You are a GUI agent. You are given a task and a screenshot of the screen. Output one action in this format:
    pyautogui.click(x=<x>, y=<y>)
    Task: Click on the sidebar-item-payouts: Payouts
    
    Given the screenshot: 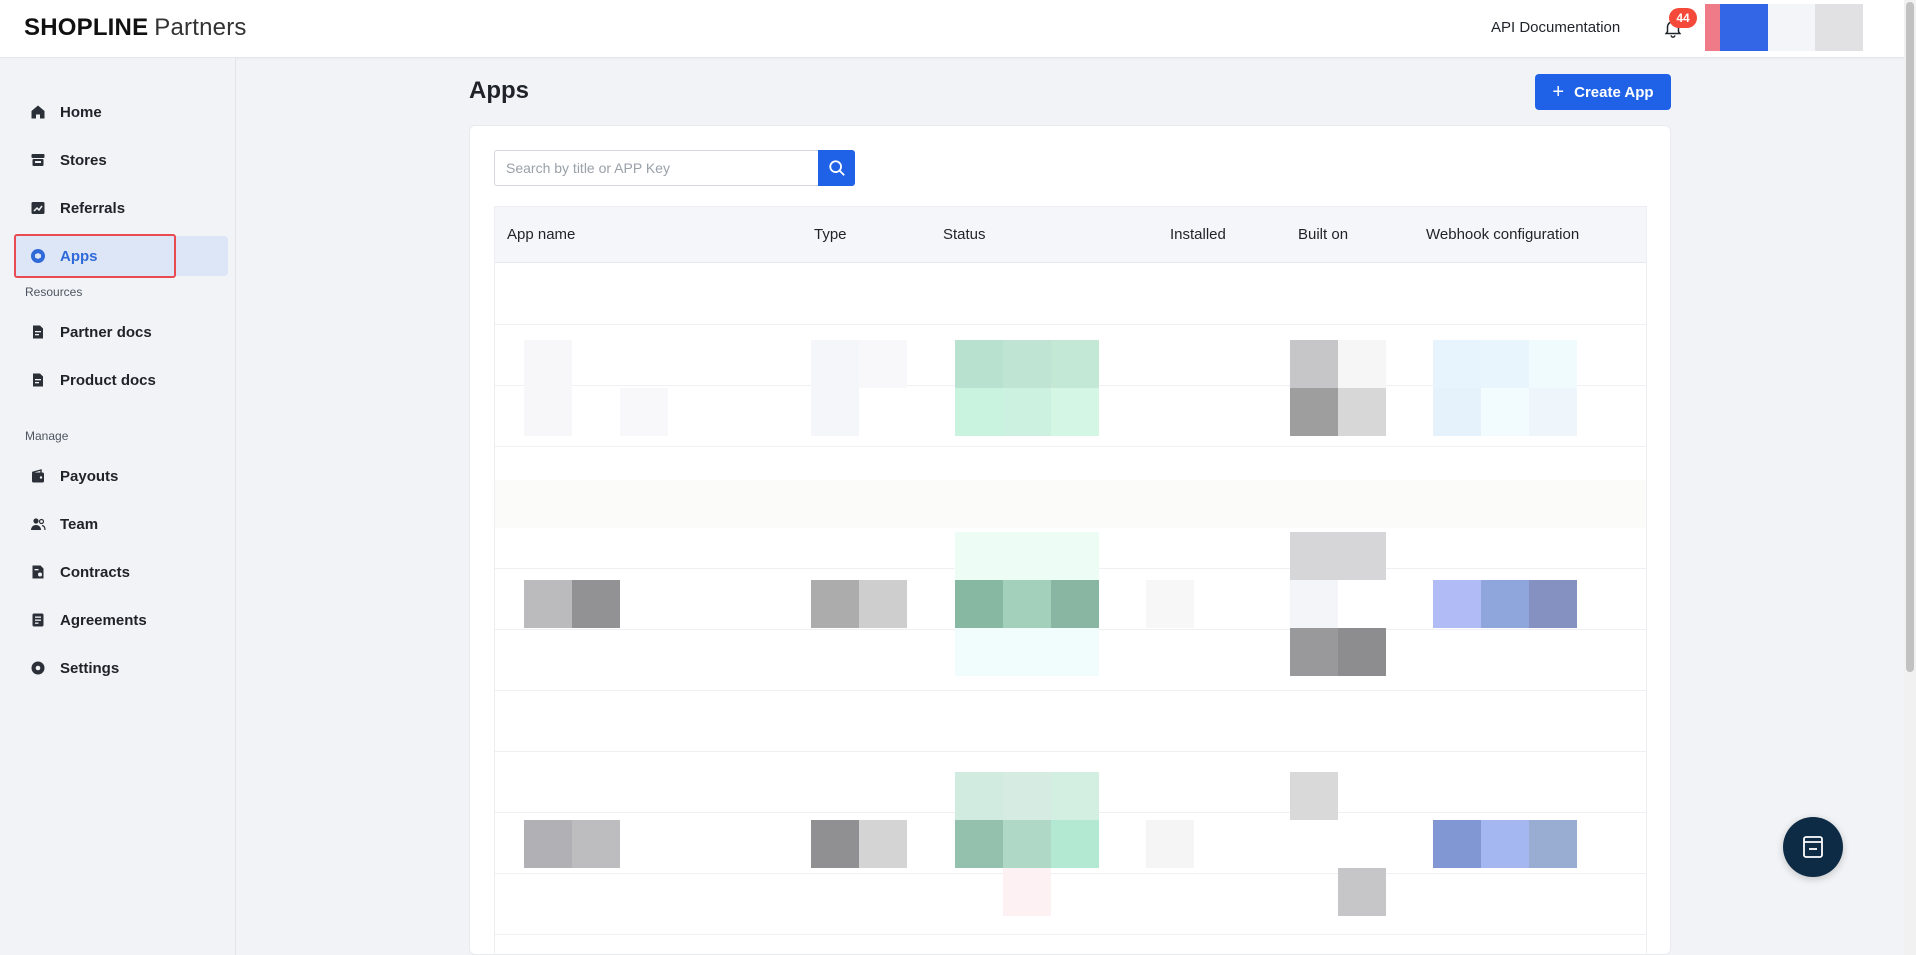 What is the action you would take?
    pyautogui.click(x=121, y=476)
    